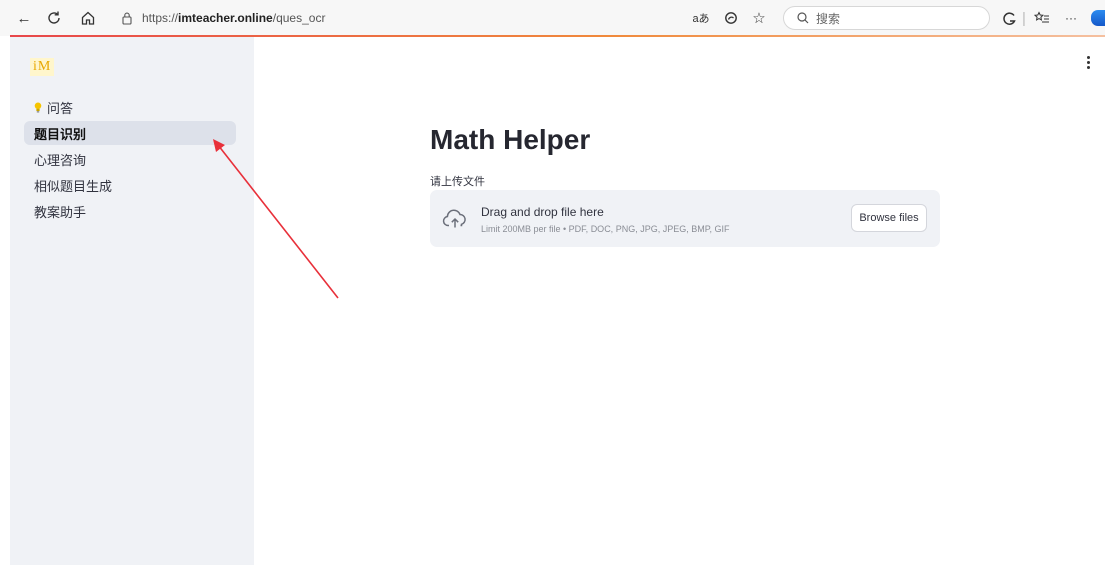  Describe the element at coordinates (542, 212) in the screenshot. I see `dropzone-title: Drag and drop file here` at that location.